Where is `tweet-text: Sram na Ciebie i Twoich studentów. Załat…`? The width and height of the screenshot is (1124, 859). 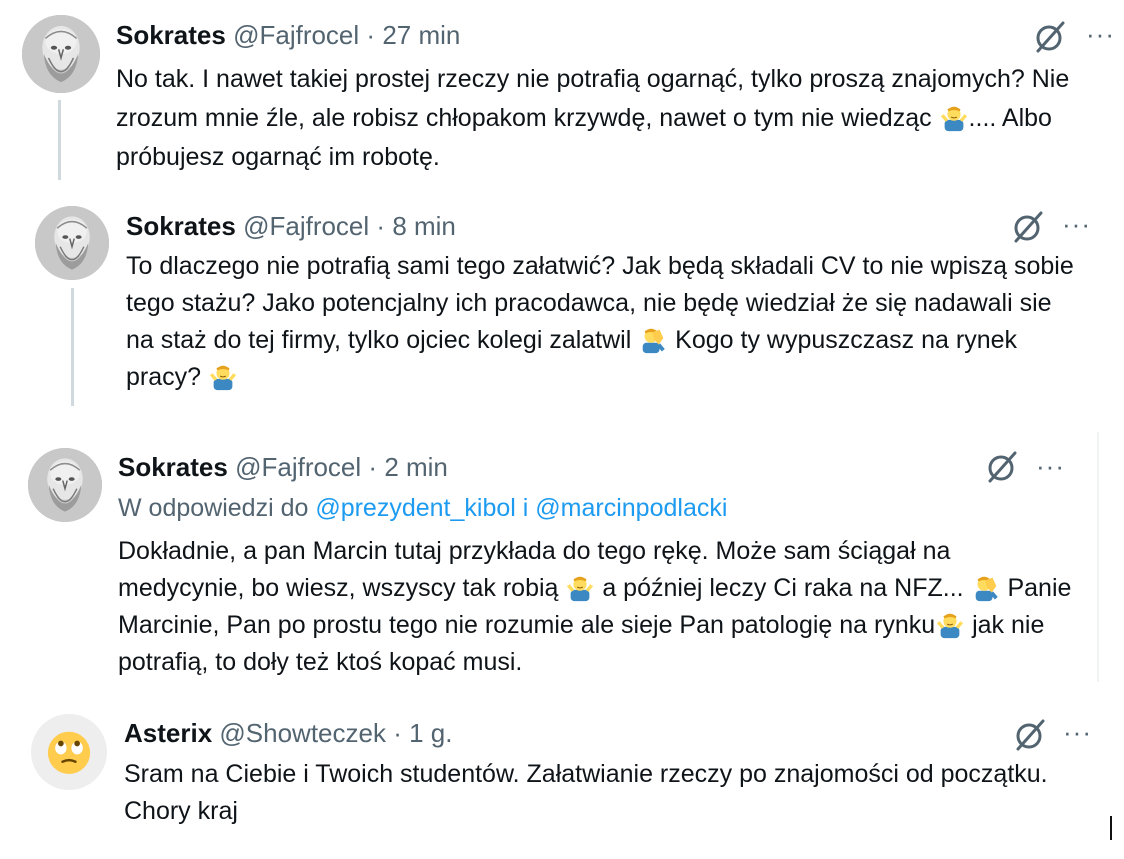
tweet-text: Sram na Ciebie i Twoich studentów. Załat… is located at coordinates (604, 793).